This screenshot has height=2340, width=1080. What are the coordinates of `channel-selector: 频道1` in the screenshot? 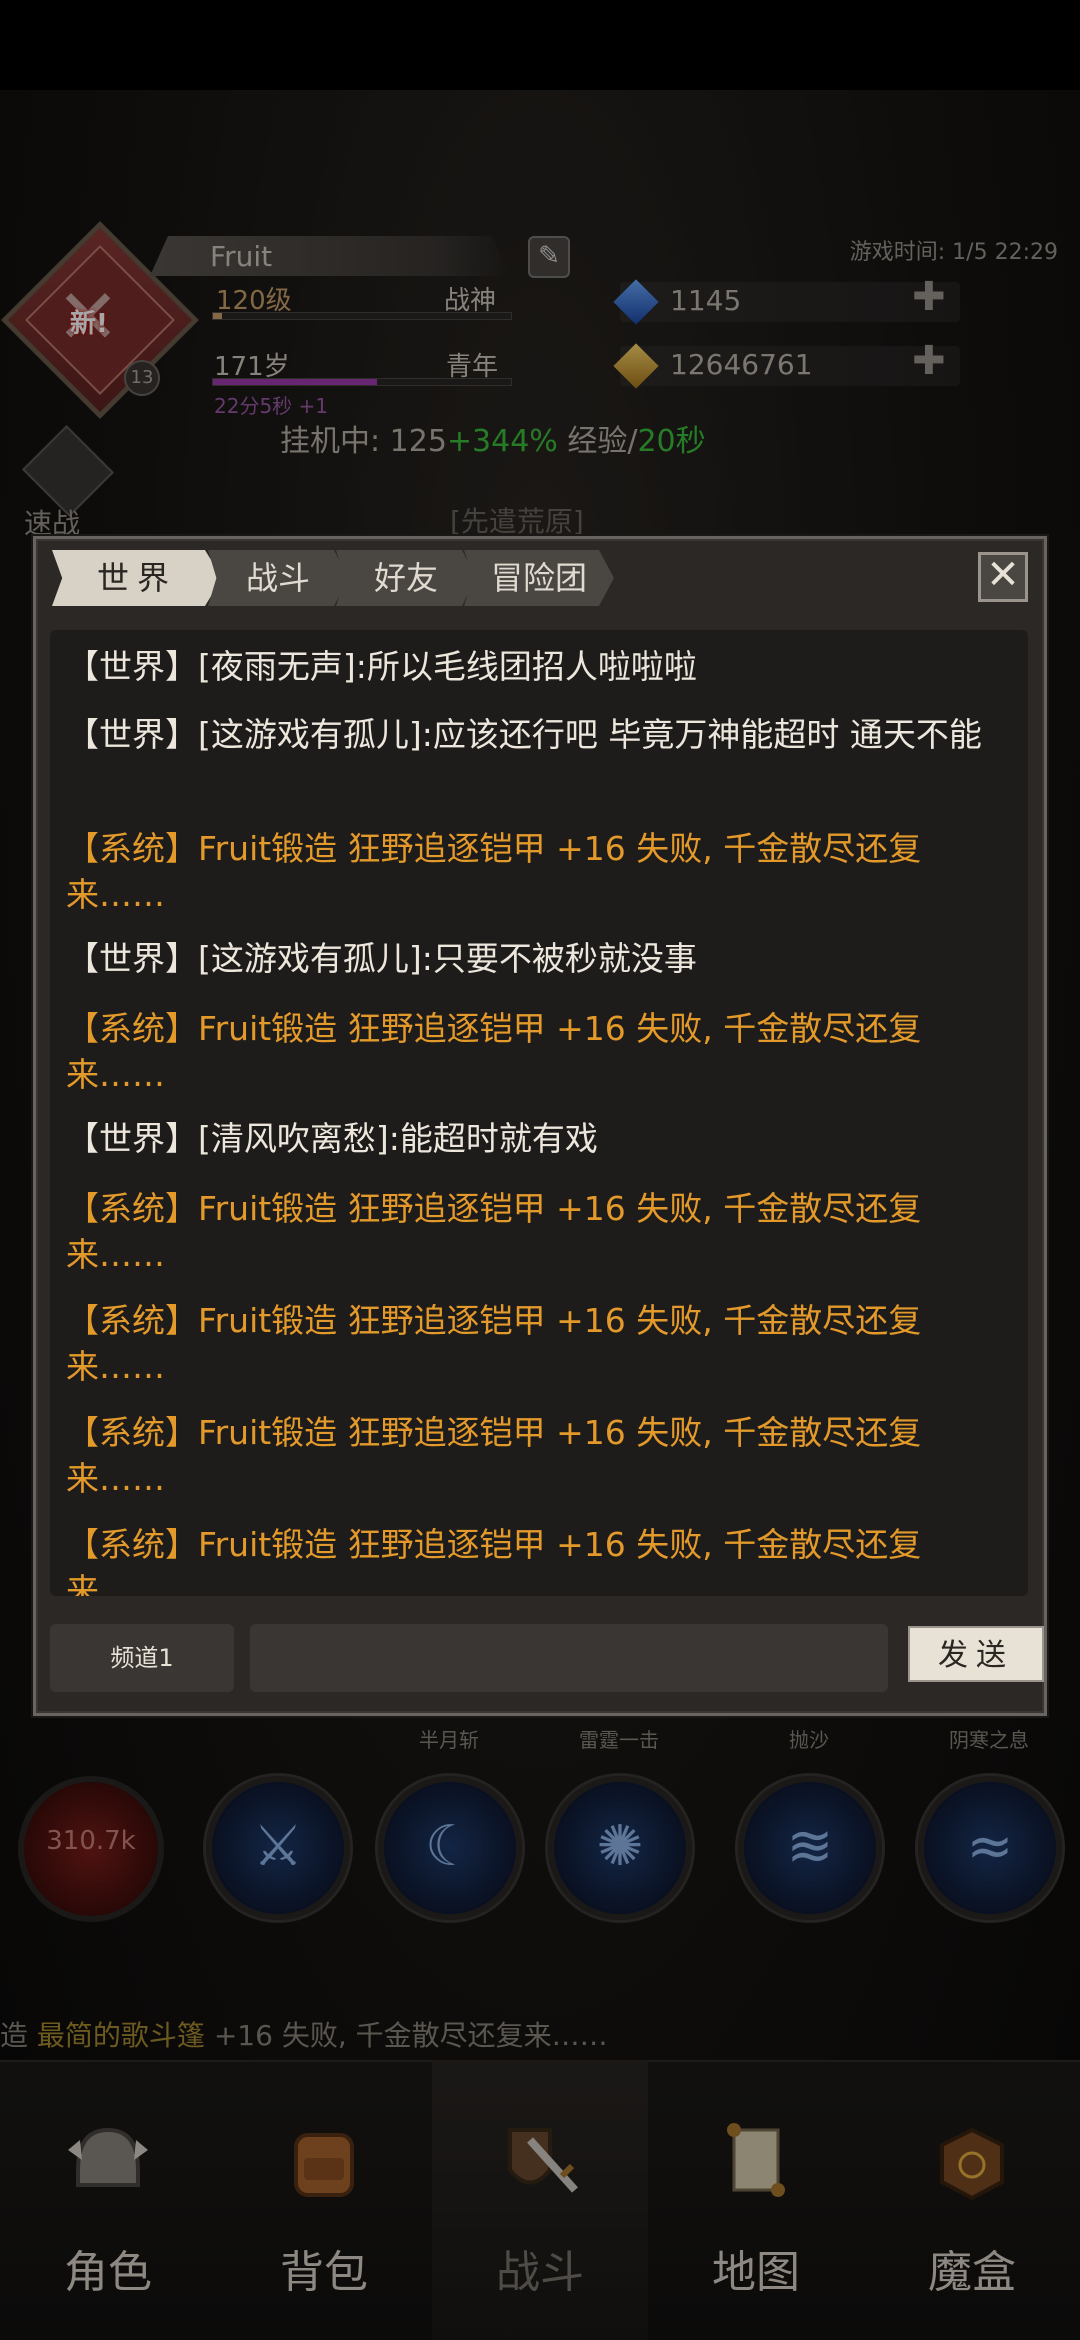 It's located at (142, 1658).